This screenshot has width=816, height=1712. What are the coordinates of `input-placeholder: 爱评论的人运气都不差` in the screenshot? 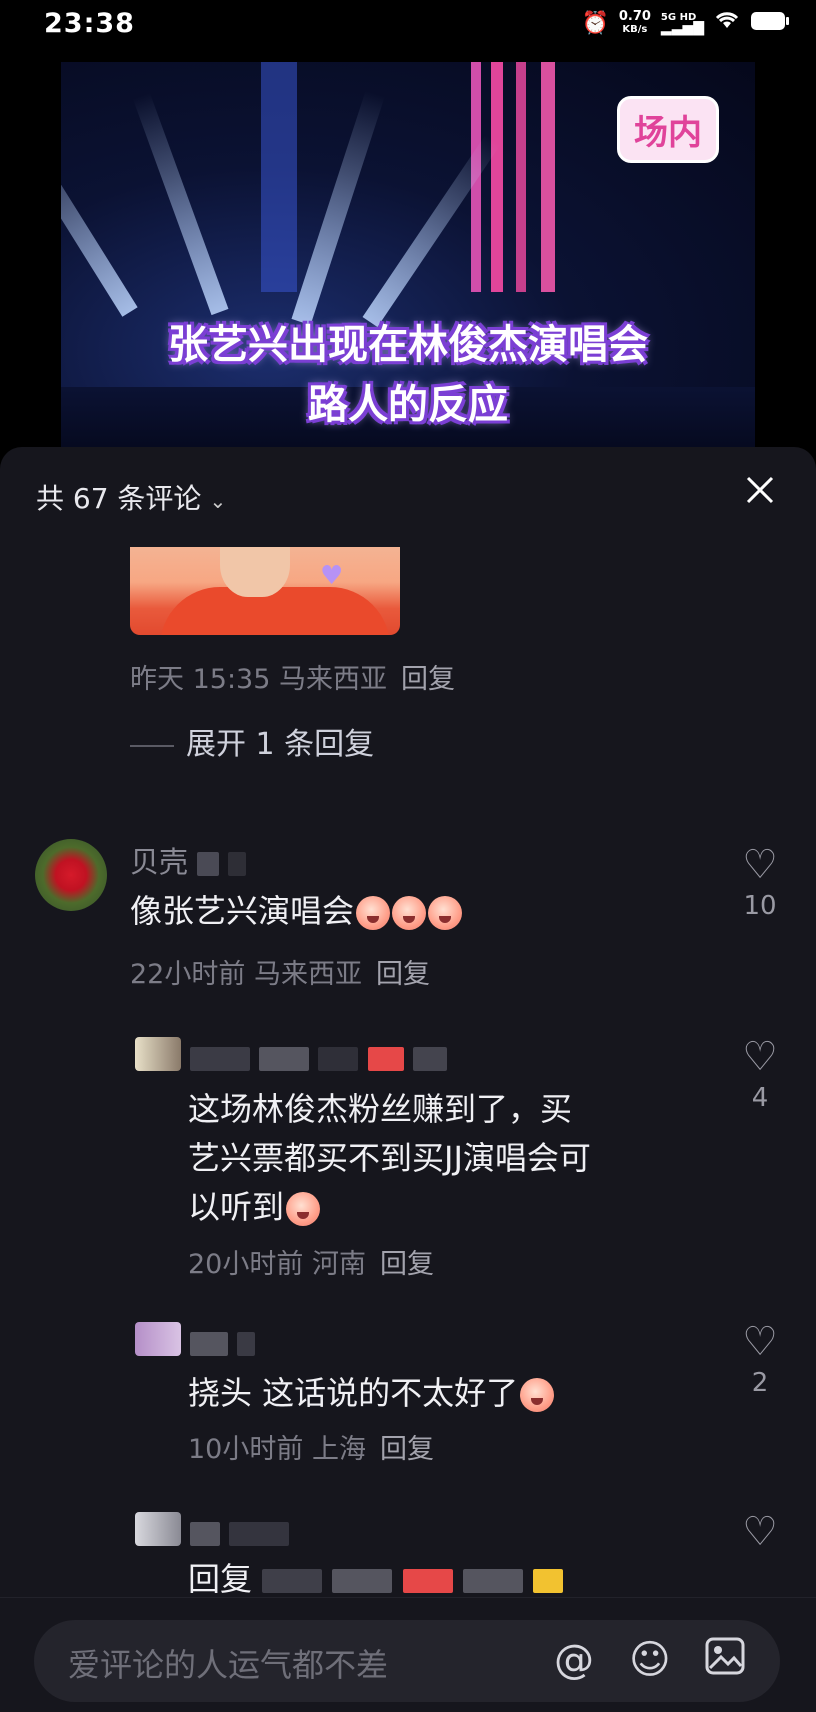 It's located at (228, 1665).